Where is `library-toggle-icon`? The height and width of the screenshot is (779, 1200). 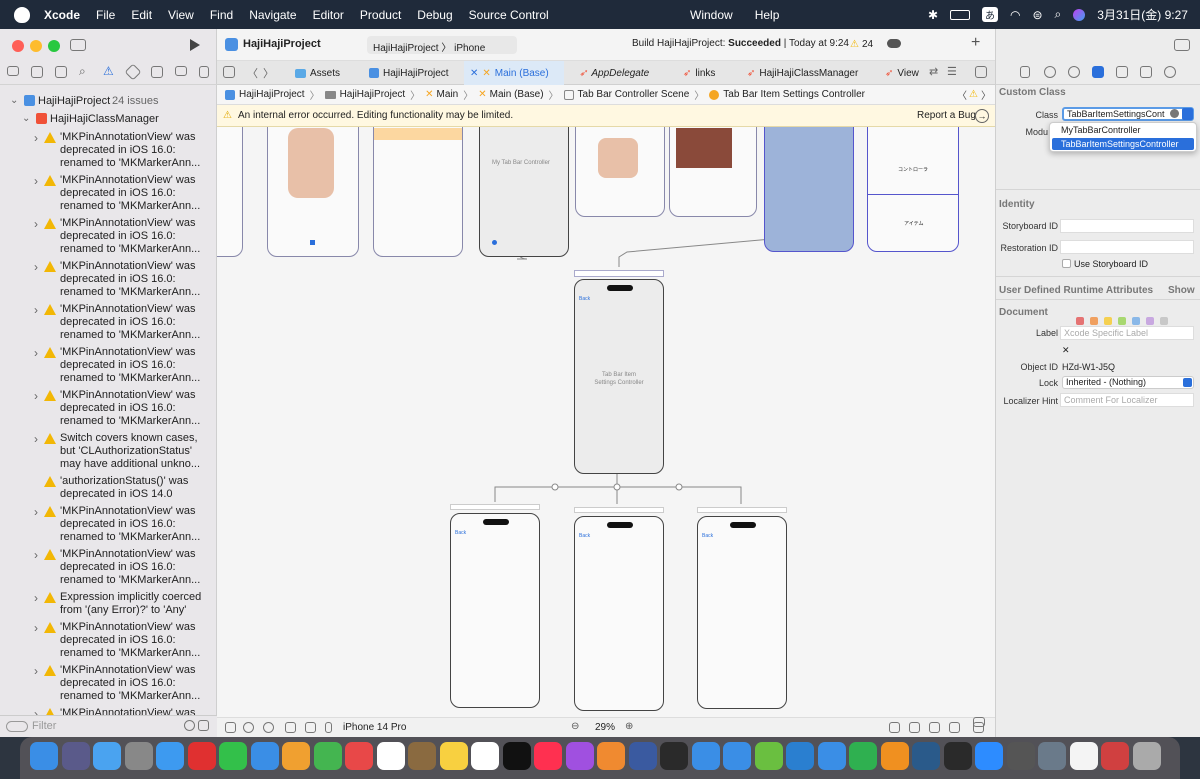 library-toggle-icon is located at coordinates (979, 722).